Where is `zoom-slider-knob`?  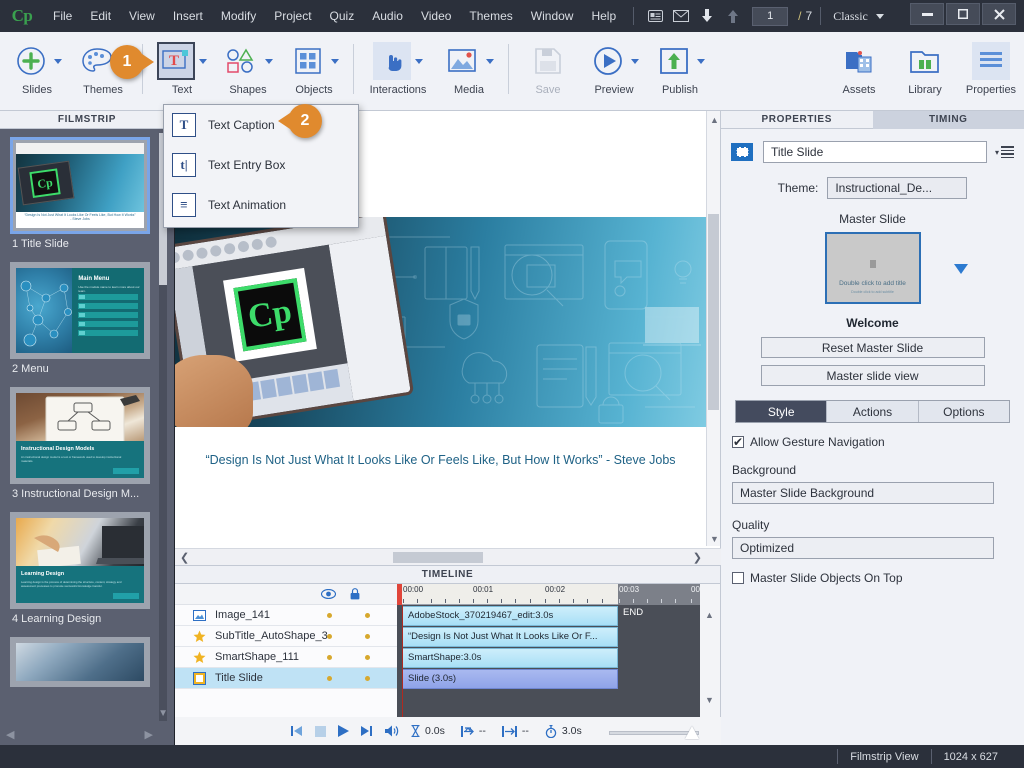 zoom-slider-knob is located at coordinates (692, 732).